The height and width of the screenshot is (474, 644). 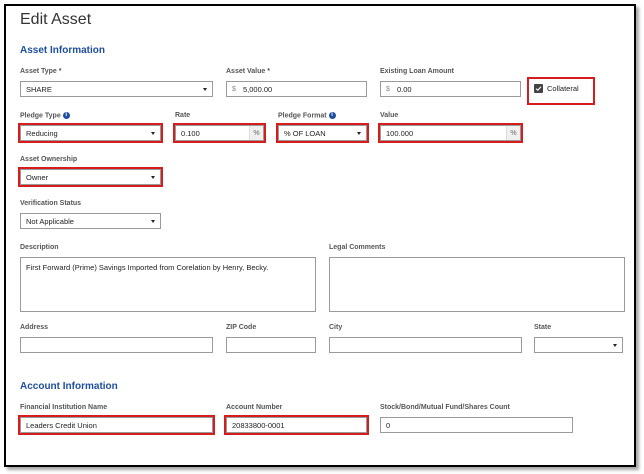 I want to click on asset-information-heading: Asset Information, so click(x=63, y=50).